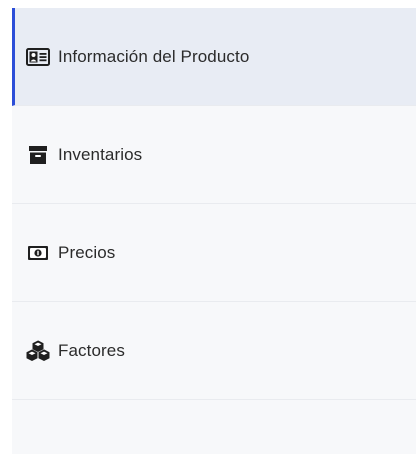 This screenshot has width=416, height=454. Describe the element at coordinates (38, 57) in the screenshot. I see `id-card-icon` at that location.